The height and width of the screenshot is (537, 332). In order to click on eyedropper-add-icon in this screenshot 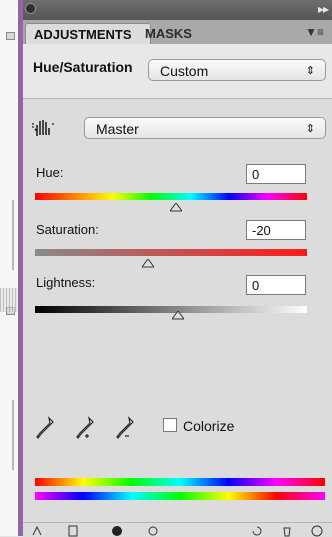, I will do `click(85, 429)`.